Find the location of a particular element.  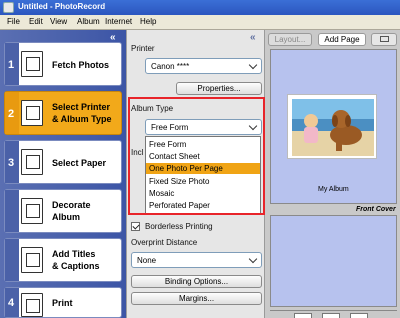

highlight-box is located at coordinates (196, 156).